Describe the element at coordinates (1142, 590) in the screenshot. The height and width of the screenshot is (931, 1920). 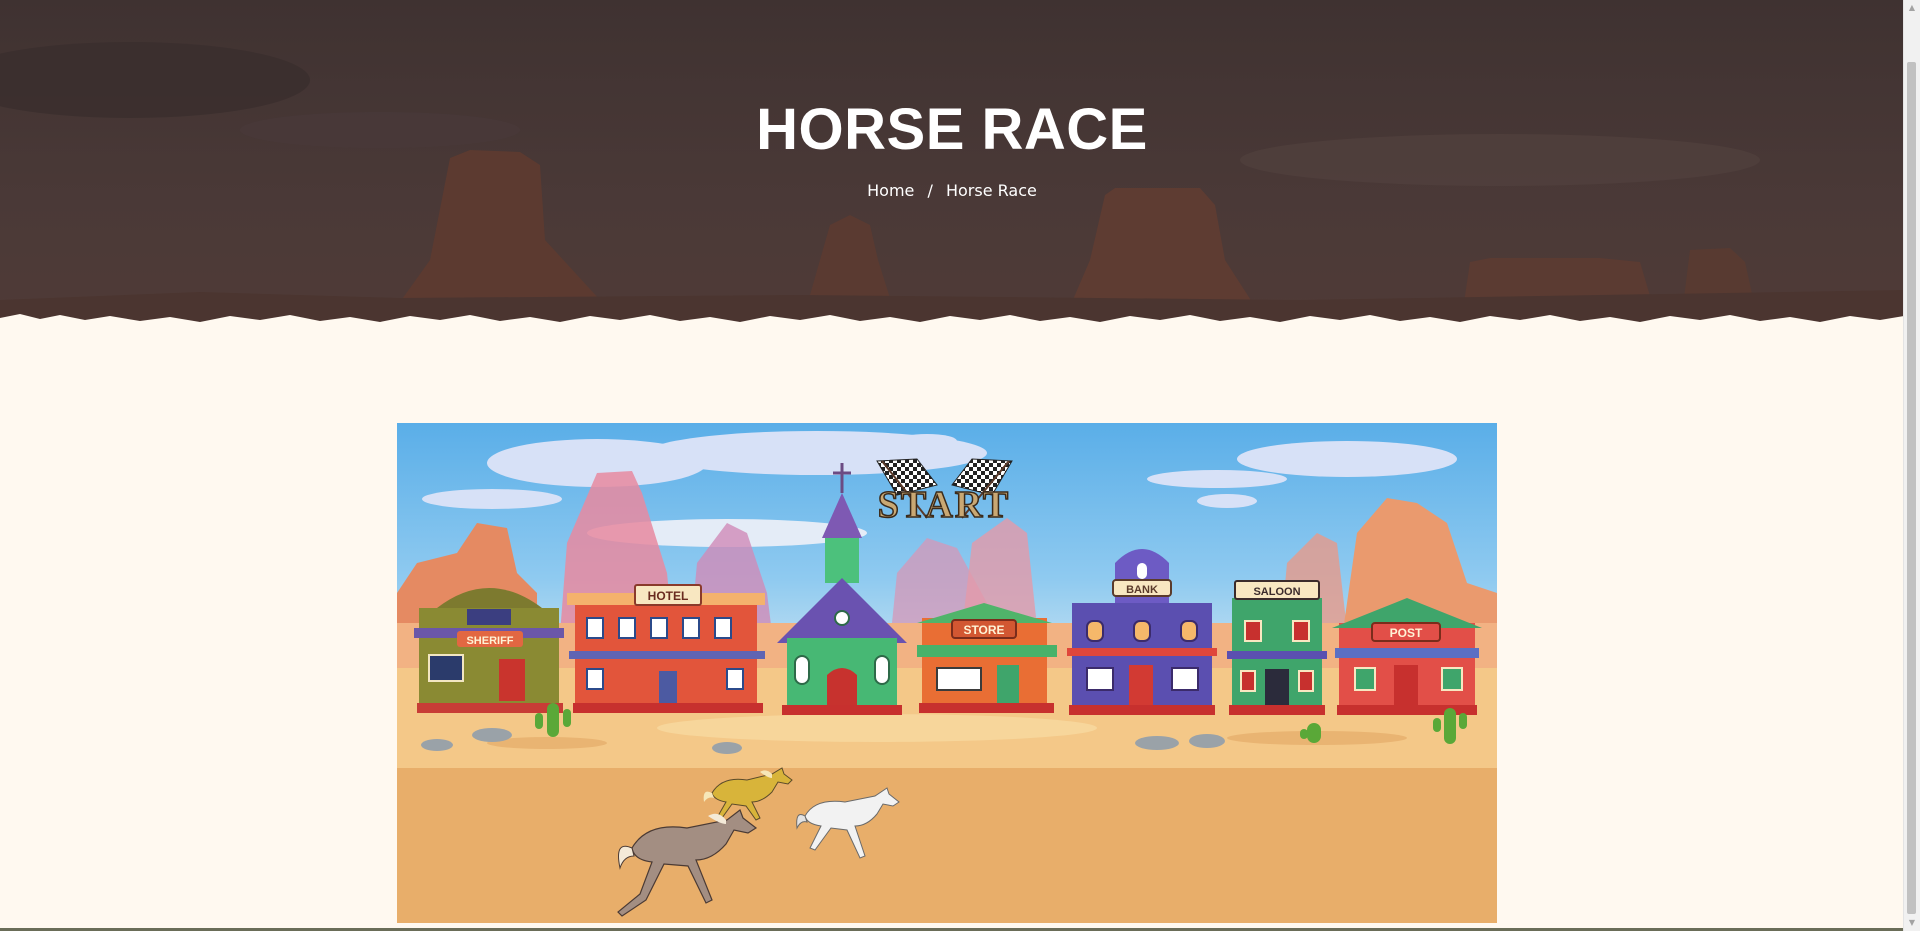
I see `sign-bank: BANK` at that location.